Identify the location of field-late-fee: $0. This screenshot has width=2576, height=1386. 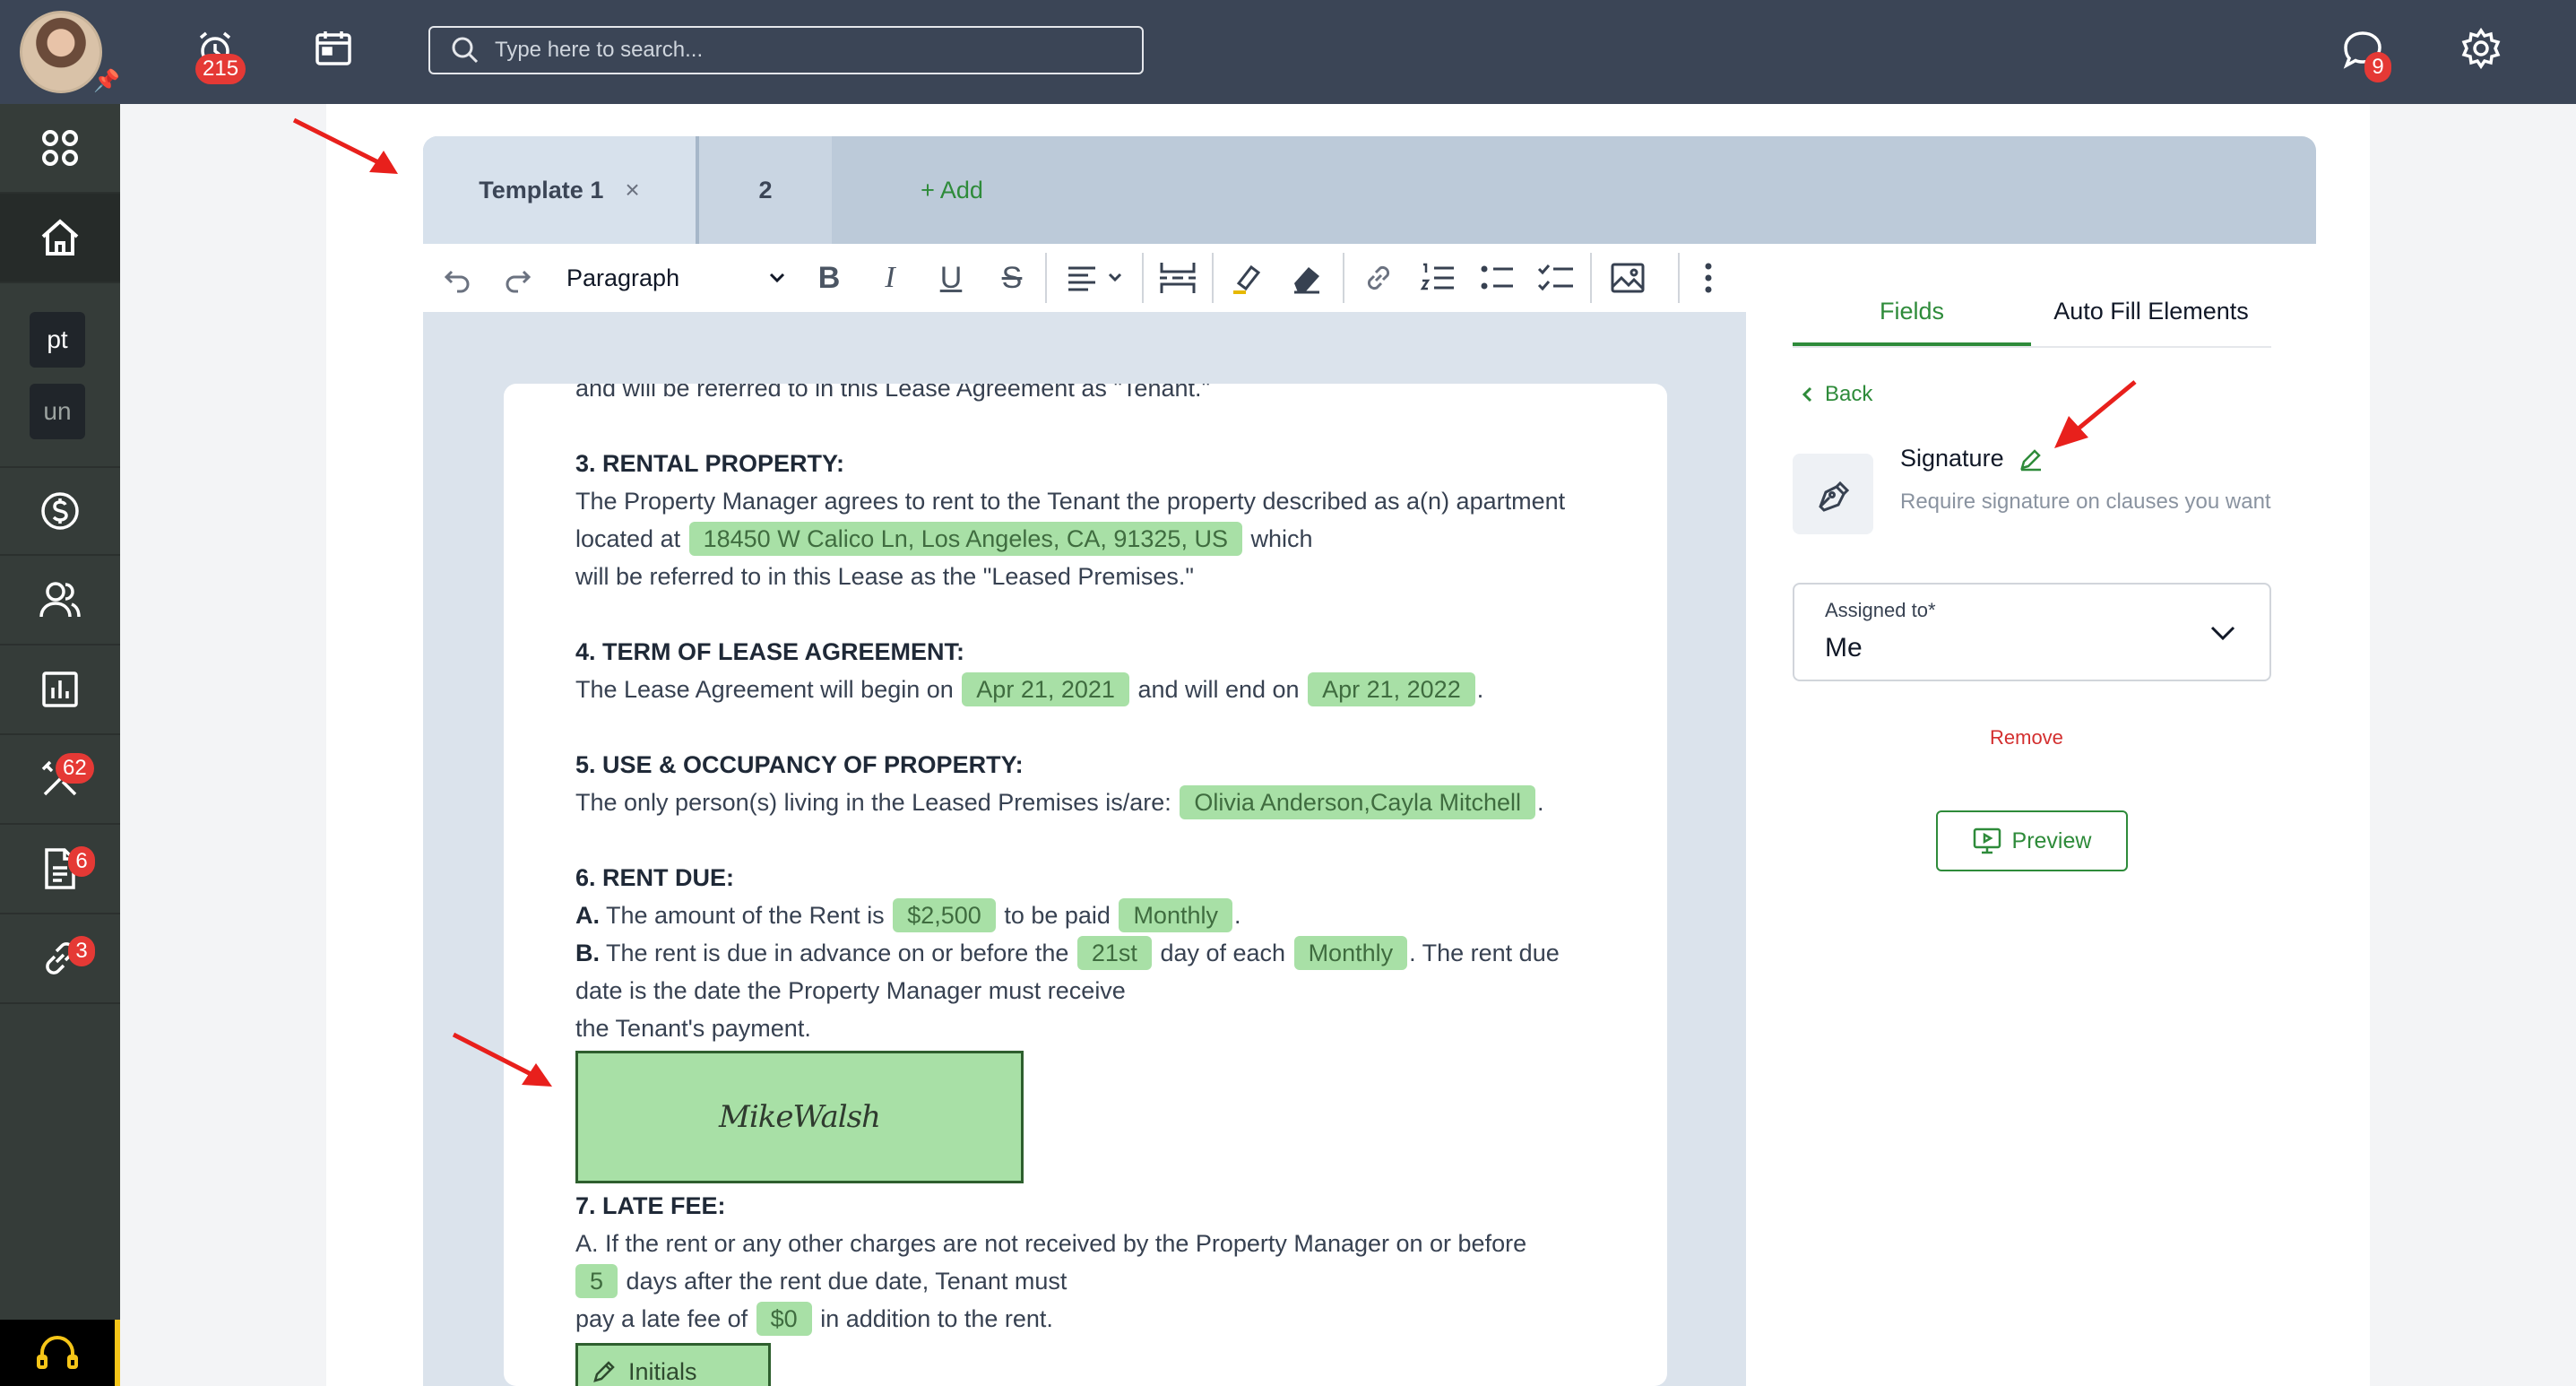
(784, 1319).